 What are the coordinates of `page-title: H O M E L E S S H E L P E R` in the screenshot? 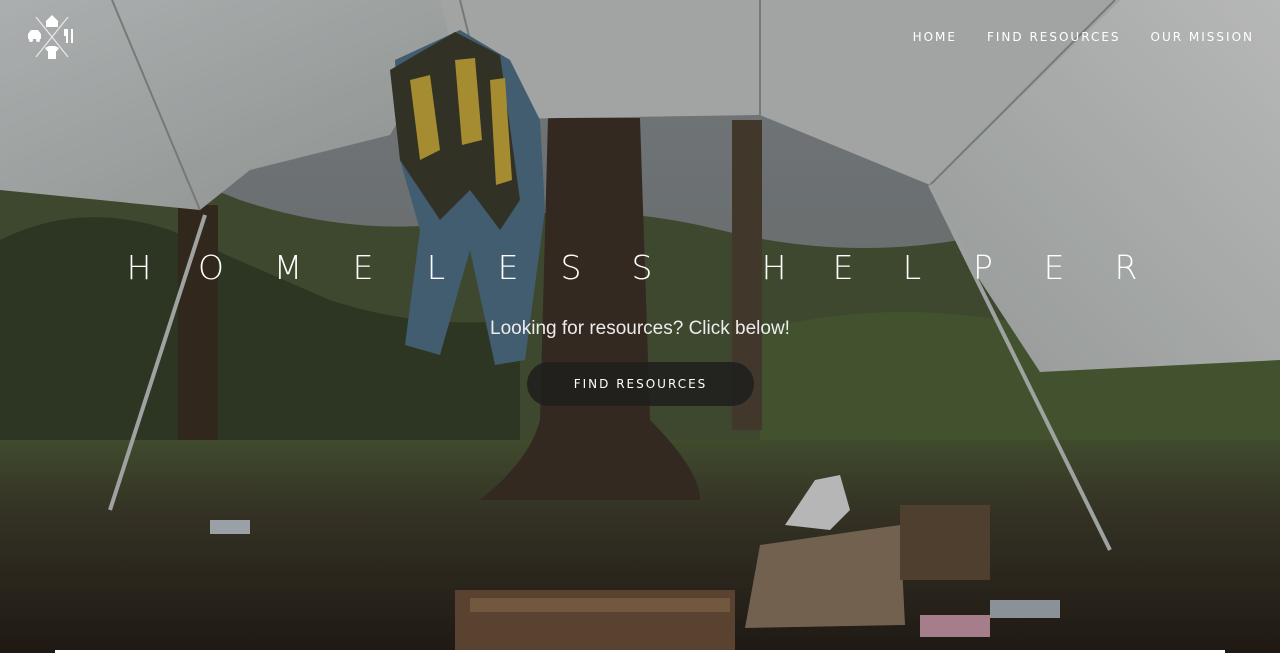 It's located at (640, 268).